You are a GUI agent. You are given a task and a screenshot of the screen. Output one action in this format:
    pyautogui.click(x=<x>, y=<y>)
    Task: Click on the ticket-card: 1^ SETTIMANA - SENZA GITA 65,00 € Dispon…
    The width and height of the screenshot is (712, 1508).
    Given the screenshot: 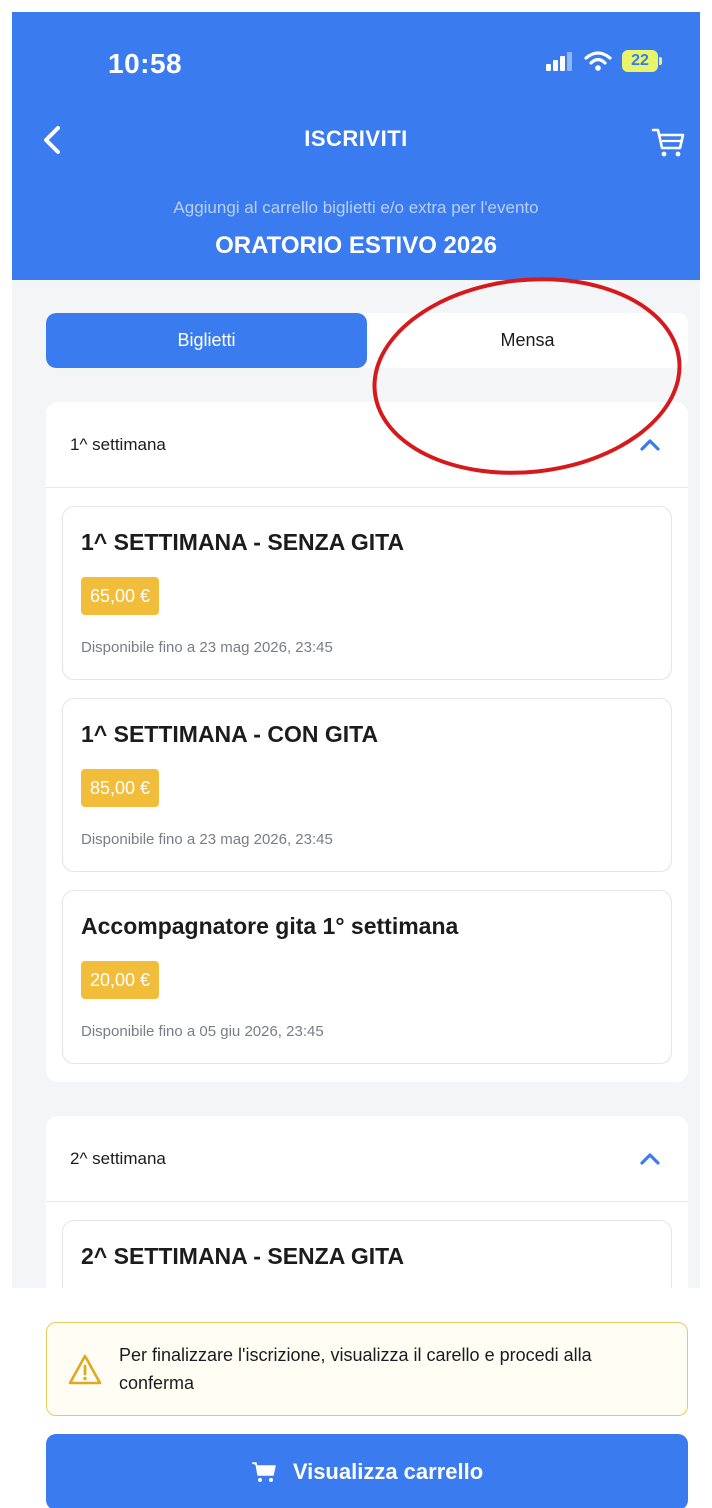 What is the action you would take?
    pyautogui.click(x=367, y=593)
    